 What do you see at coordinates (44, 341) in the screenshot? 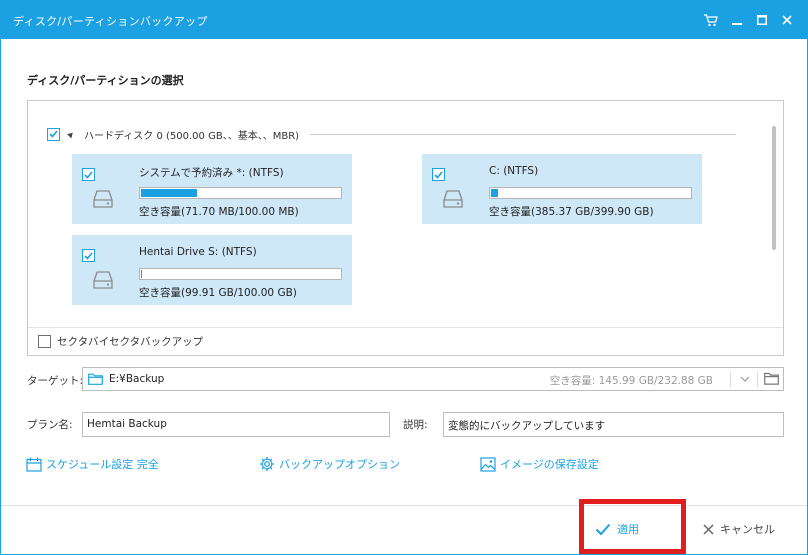
I see `sector-checkbox` at bounding box center [44, 341].